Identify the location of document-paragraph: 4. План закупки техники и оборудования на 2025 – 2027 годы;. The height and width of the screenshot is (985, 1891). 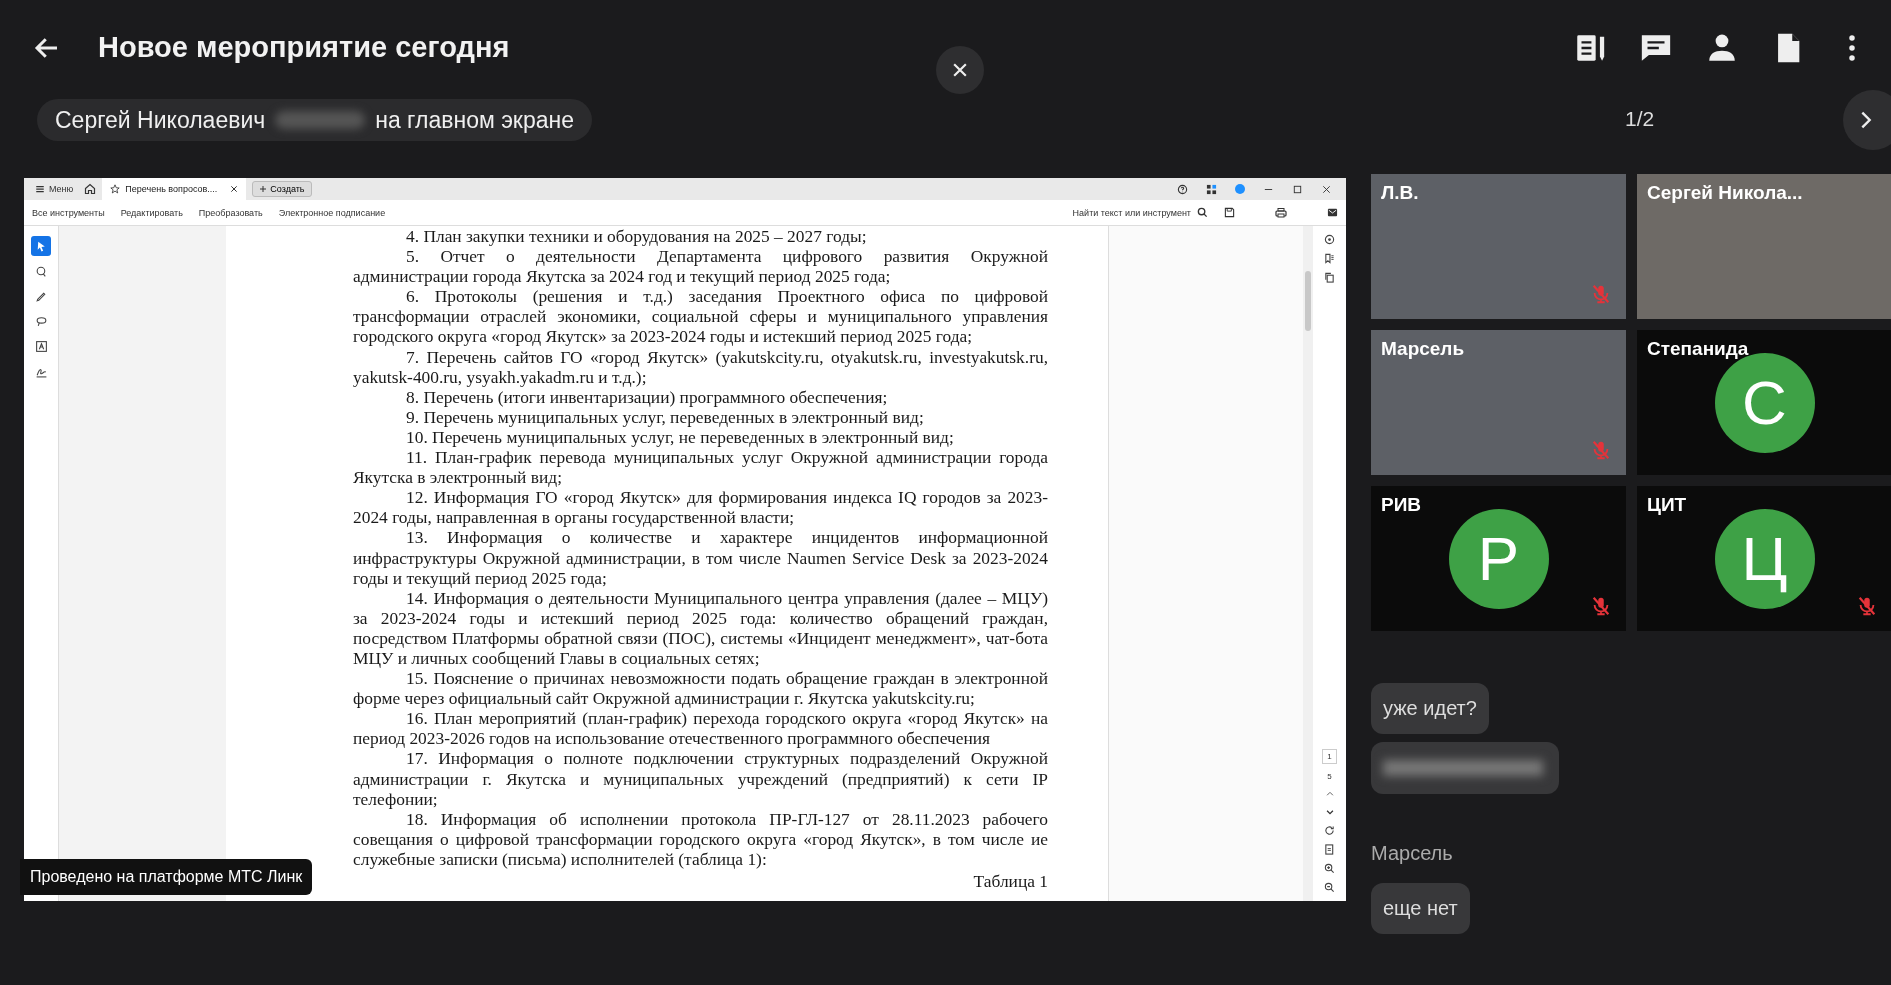
(636, 236).